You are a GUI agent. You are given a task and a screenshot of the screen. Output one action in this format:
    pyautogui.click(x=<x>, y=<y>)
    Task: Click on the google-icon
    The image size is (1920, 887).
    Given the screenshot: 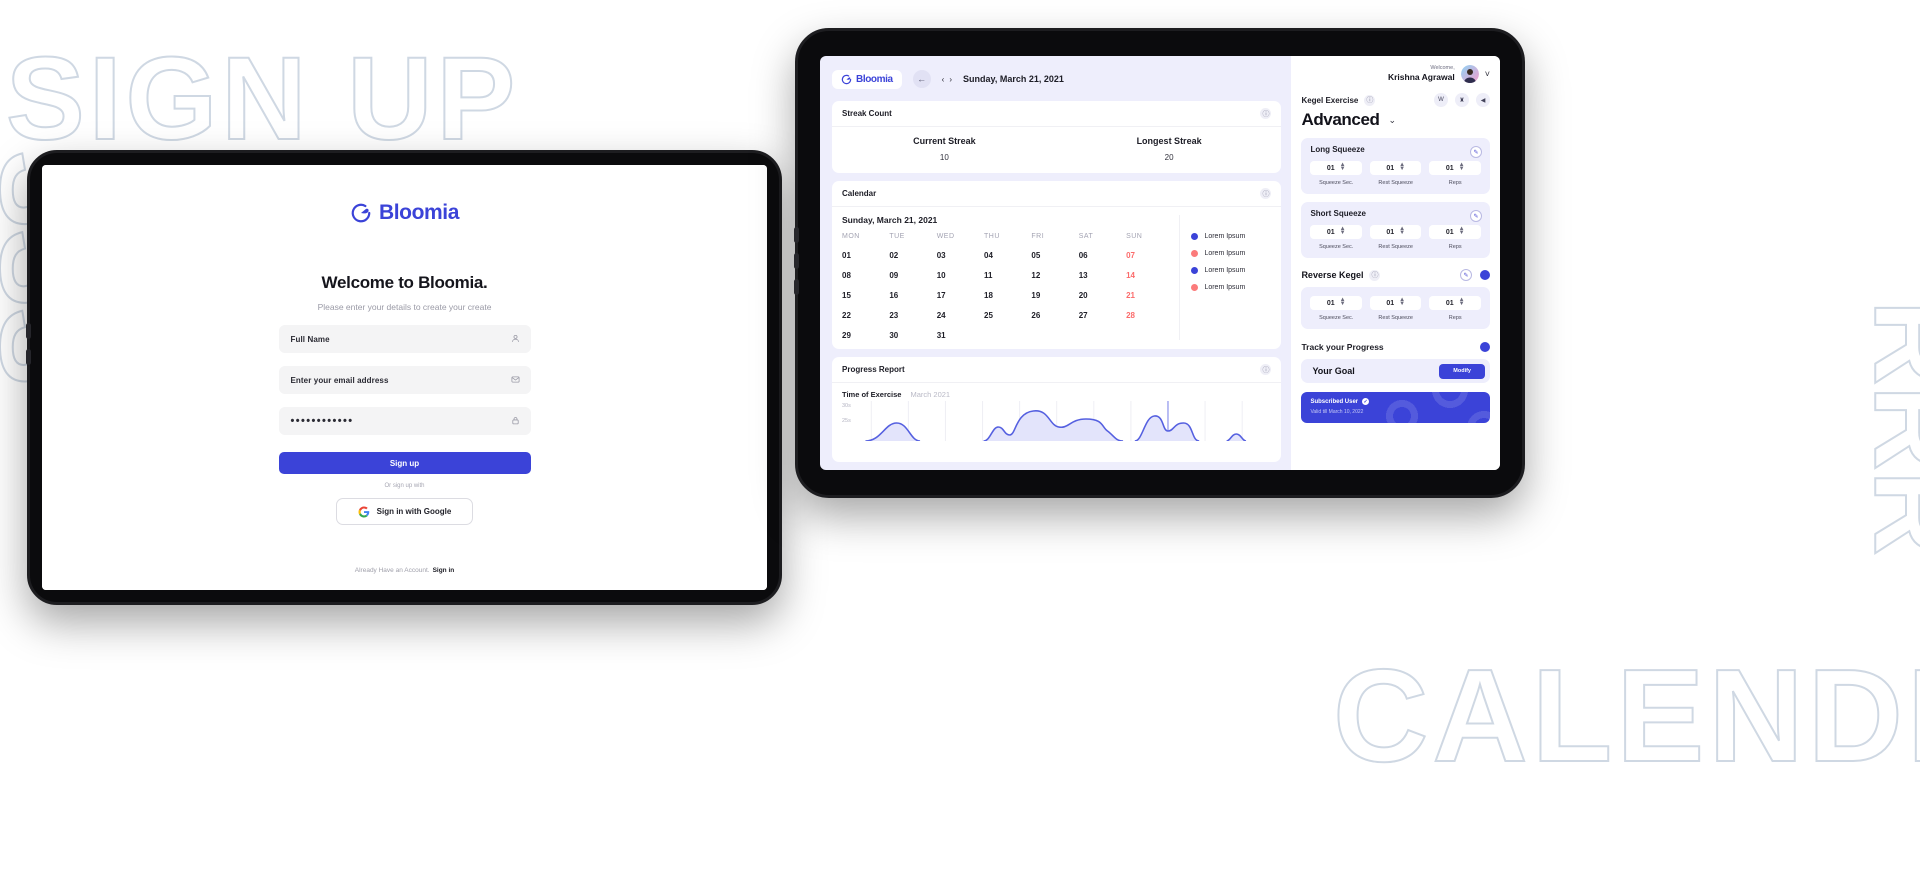 What is the action you would take?
    pyautogui.click(x=364, y=512)
    